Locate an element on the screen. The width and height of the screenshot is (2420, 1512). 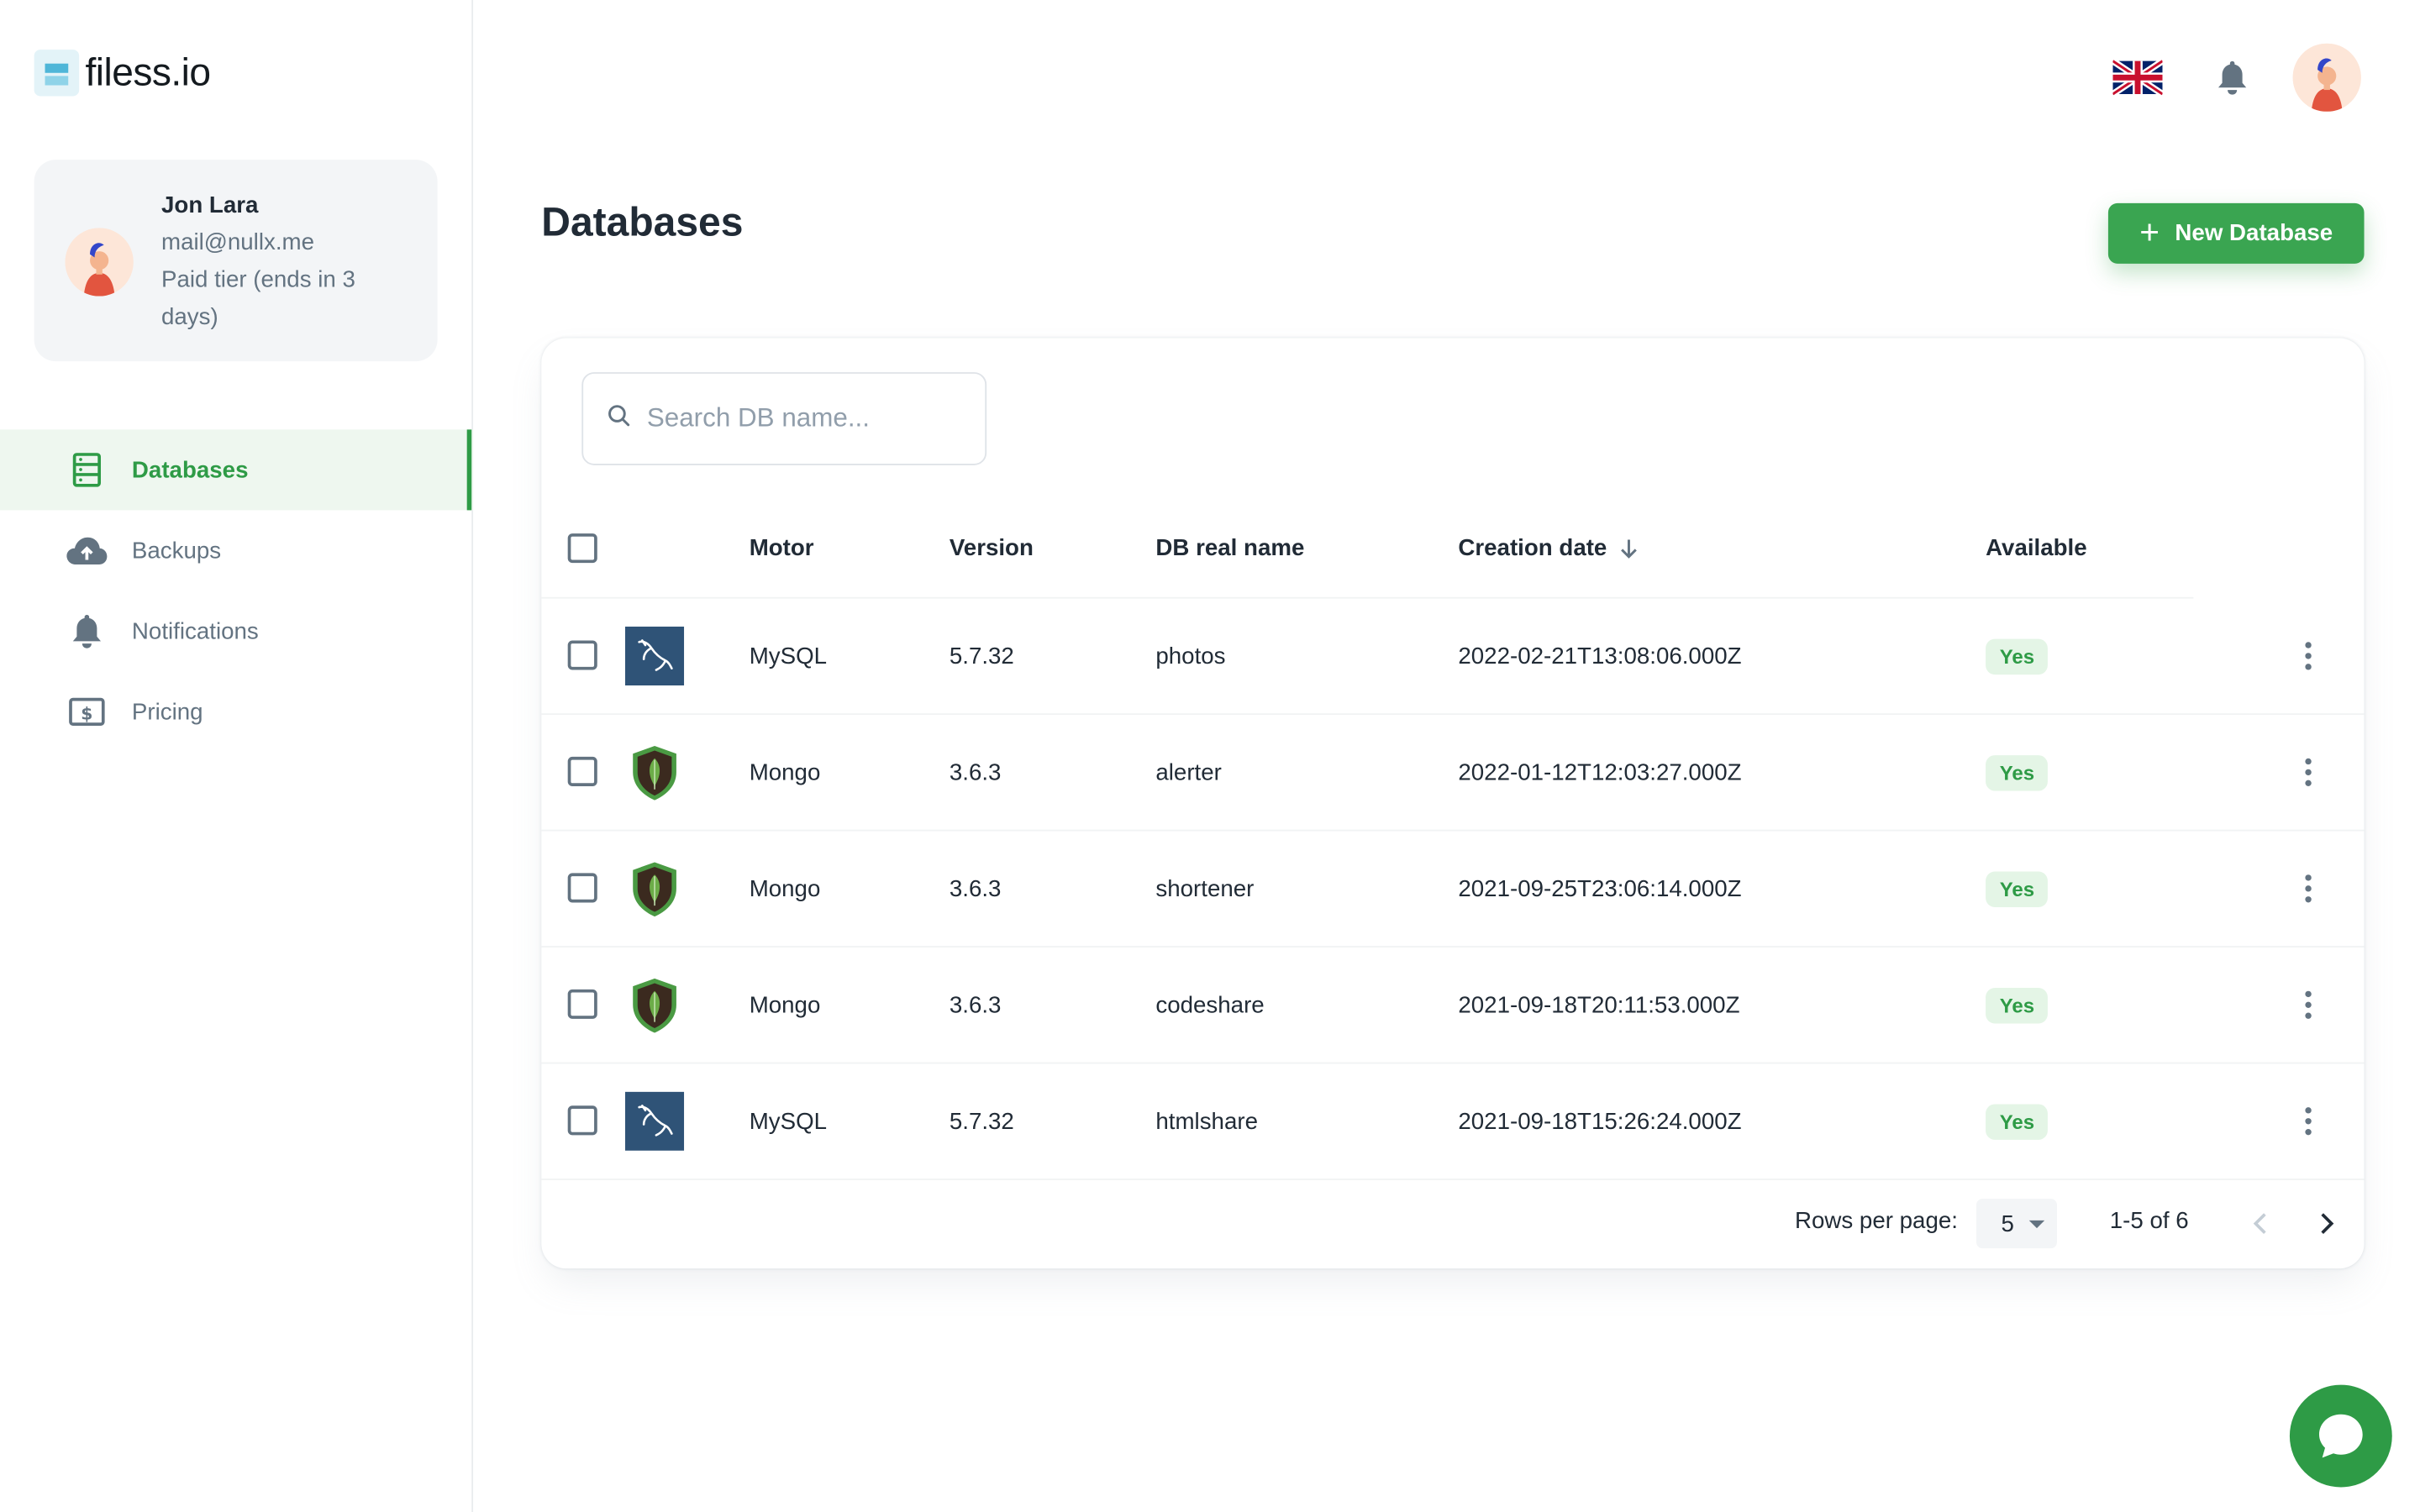
cloud-upload-icon is located at coordinates (87, 551).